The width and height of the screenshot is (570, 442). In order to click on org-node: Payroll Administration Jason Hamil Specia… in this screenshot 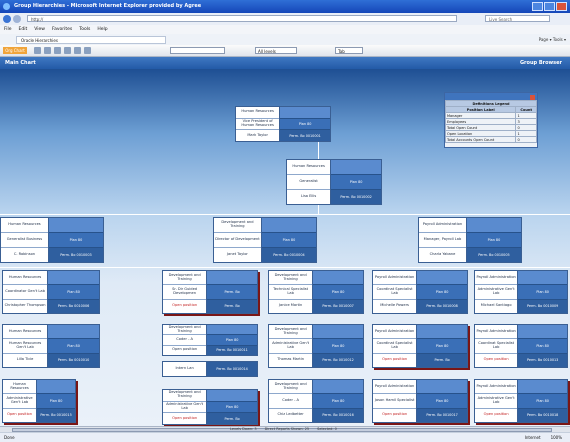, I will do `click(420, 401)`.